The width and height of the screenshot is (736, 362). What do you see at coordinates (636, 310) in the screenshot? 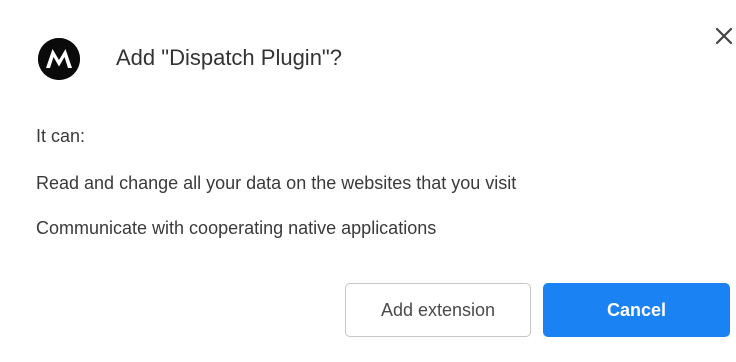
I see `cancel-button: Cancel` at bounding box center [636, 310].